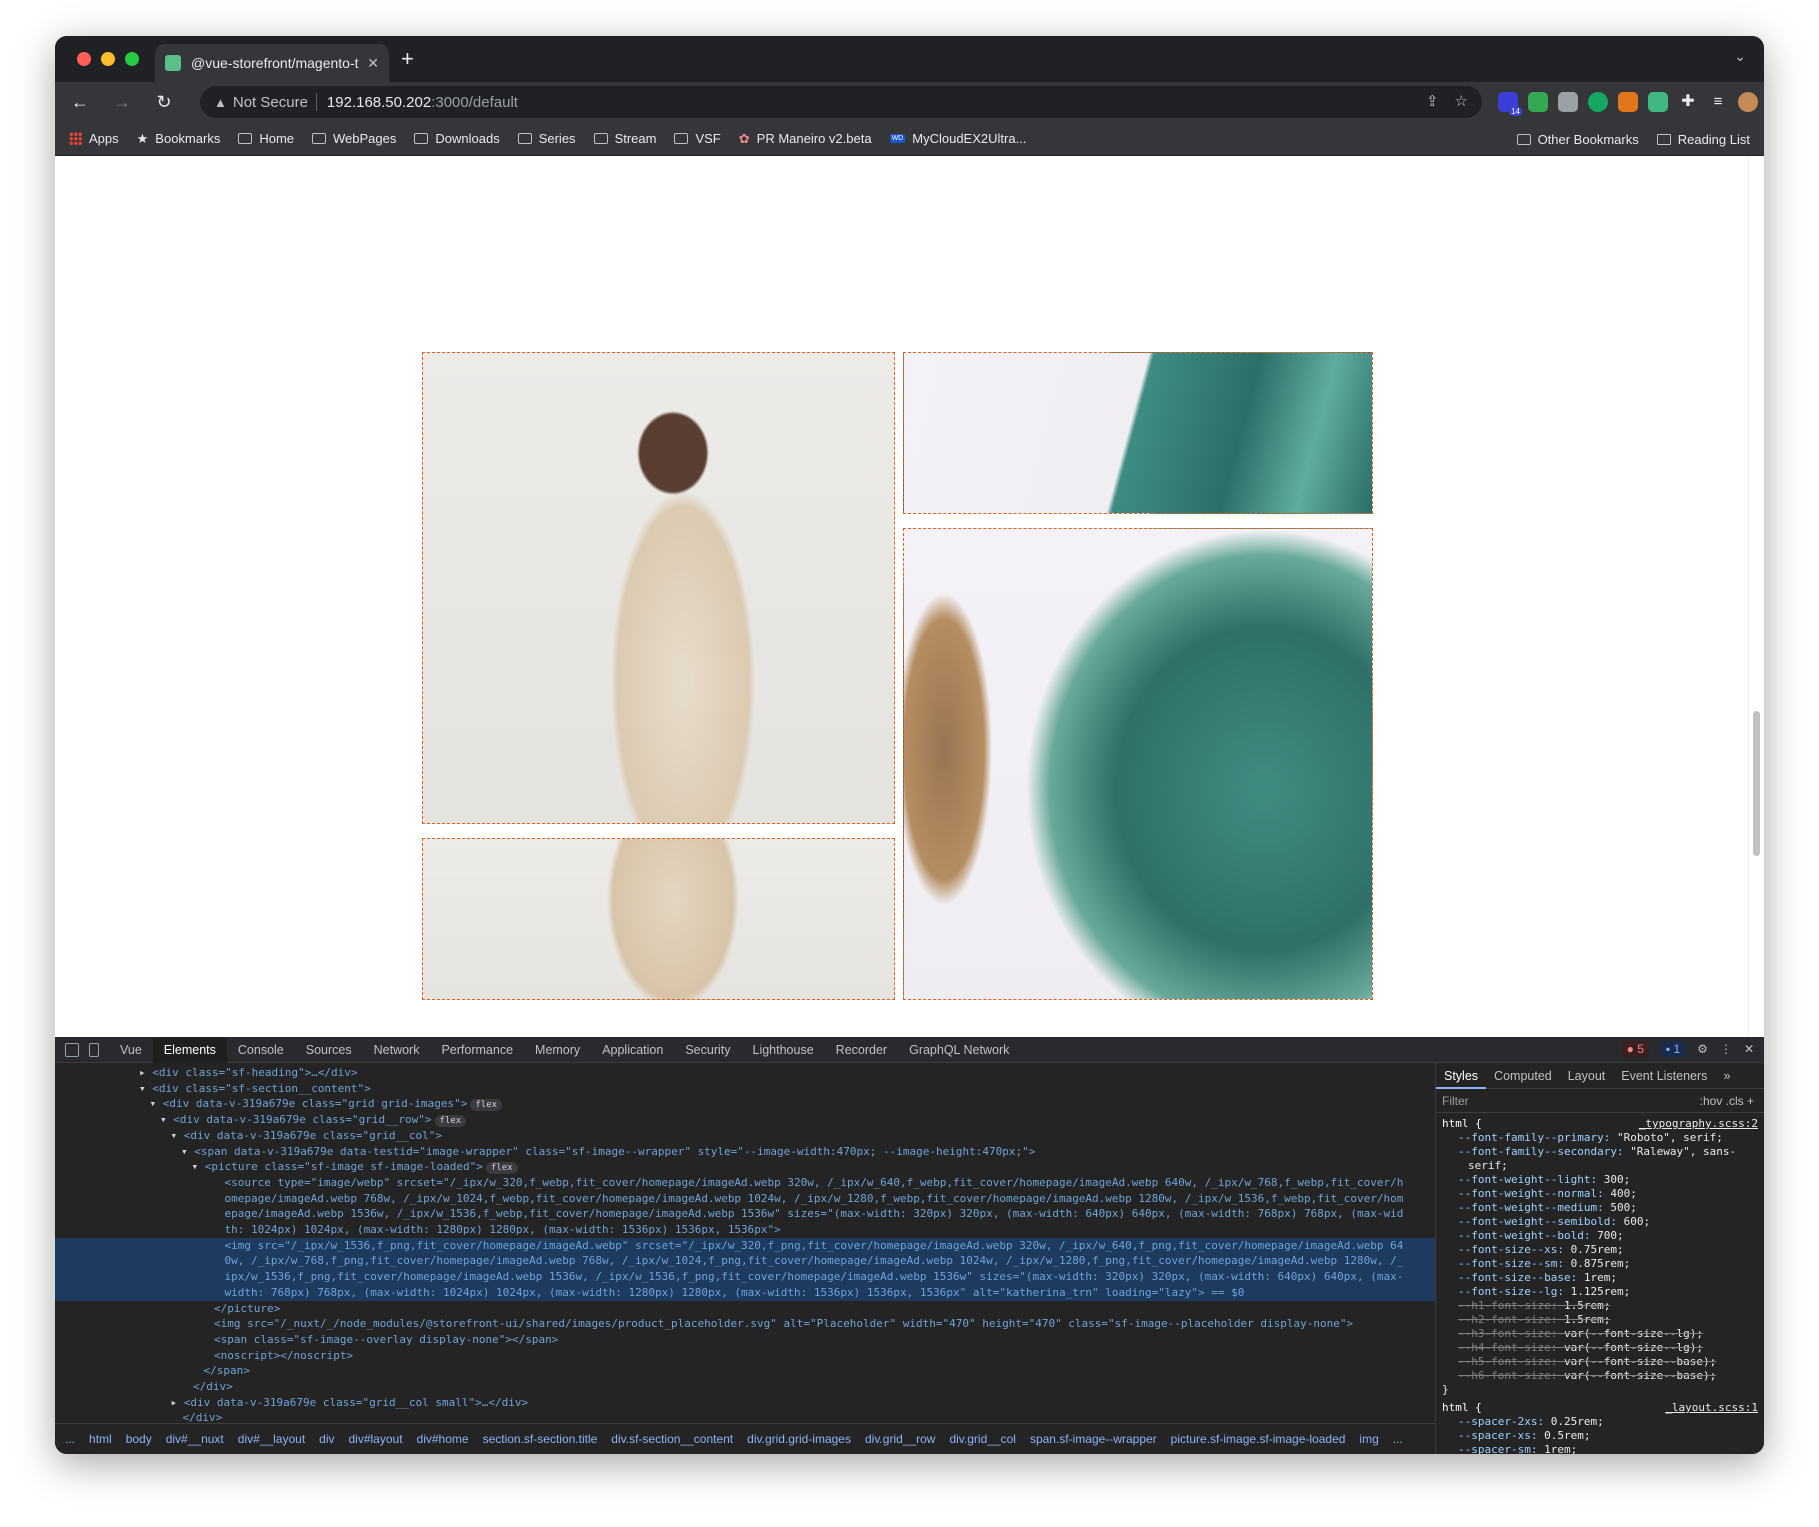 This screenshot has height=1527, width=1819. Describe the element at coordinates (1628, 102) in the screenshot. I see `metamask-fox-icon` at that location.